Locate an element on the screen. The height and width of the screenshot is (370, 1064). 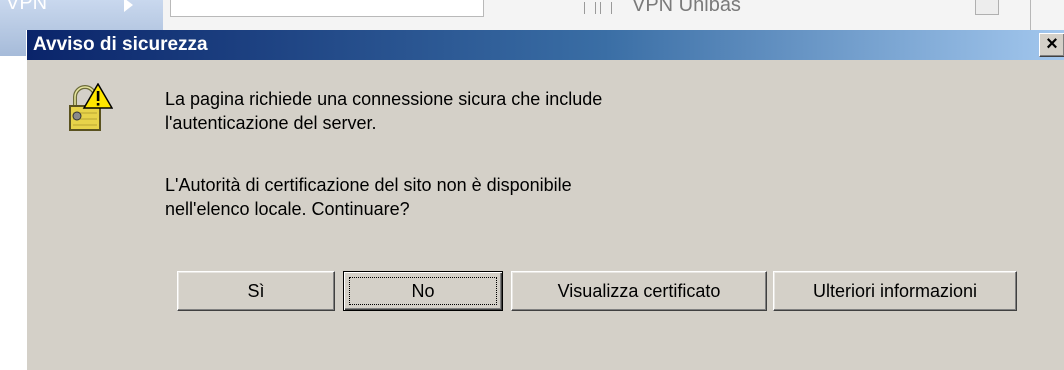
message-line: nell'elenco locale. Continuare? is located at coordinates (287, 209).